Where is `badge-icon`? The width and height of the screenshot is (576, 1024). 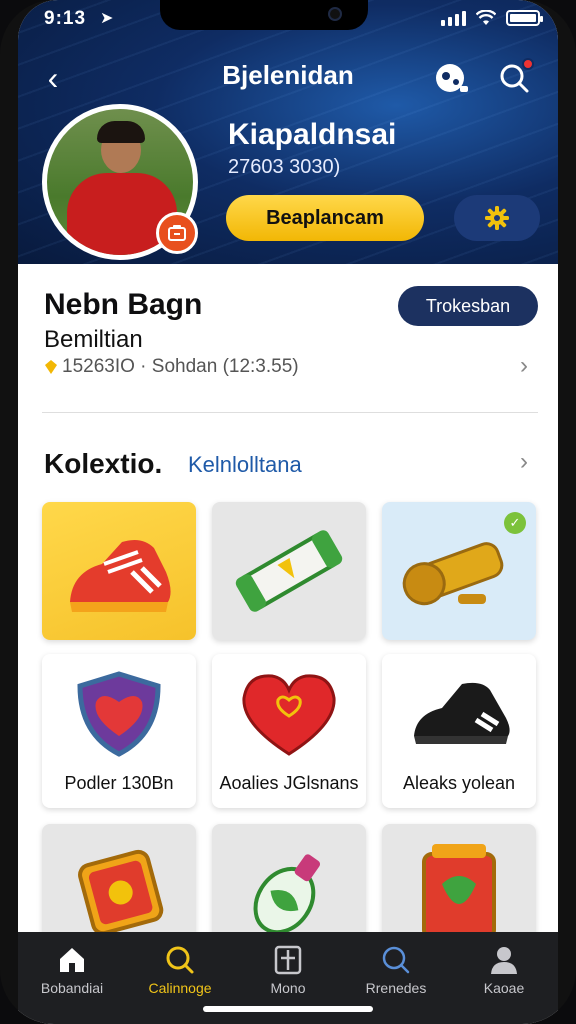
badge-icon is located at coordinates (121, 892).